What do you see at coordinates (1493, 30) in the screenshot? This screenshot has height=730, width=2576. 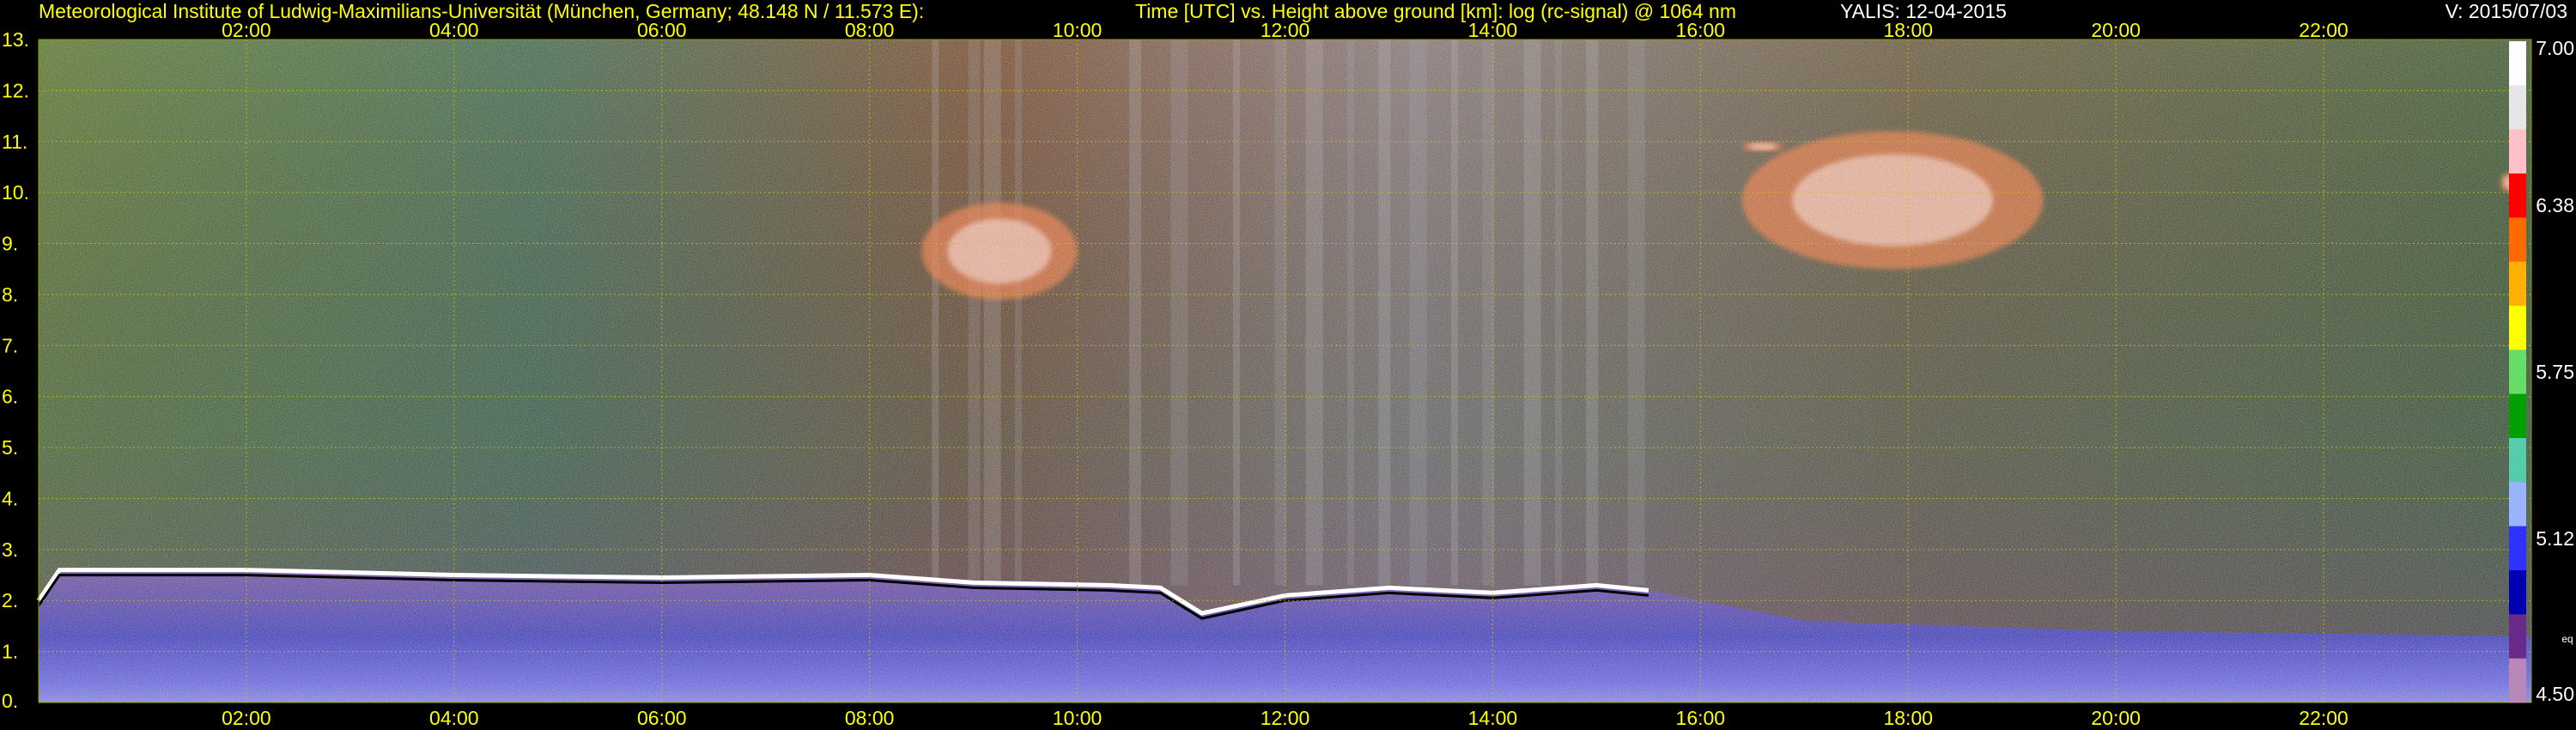 I see `x-tick-label-top: 14:00` at bounding box center [1493, 30].